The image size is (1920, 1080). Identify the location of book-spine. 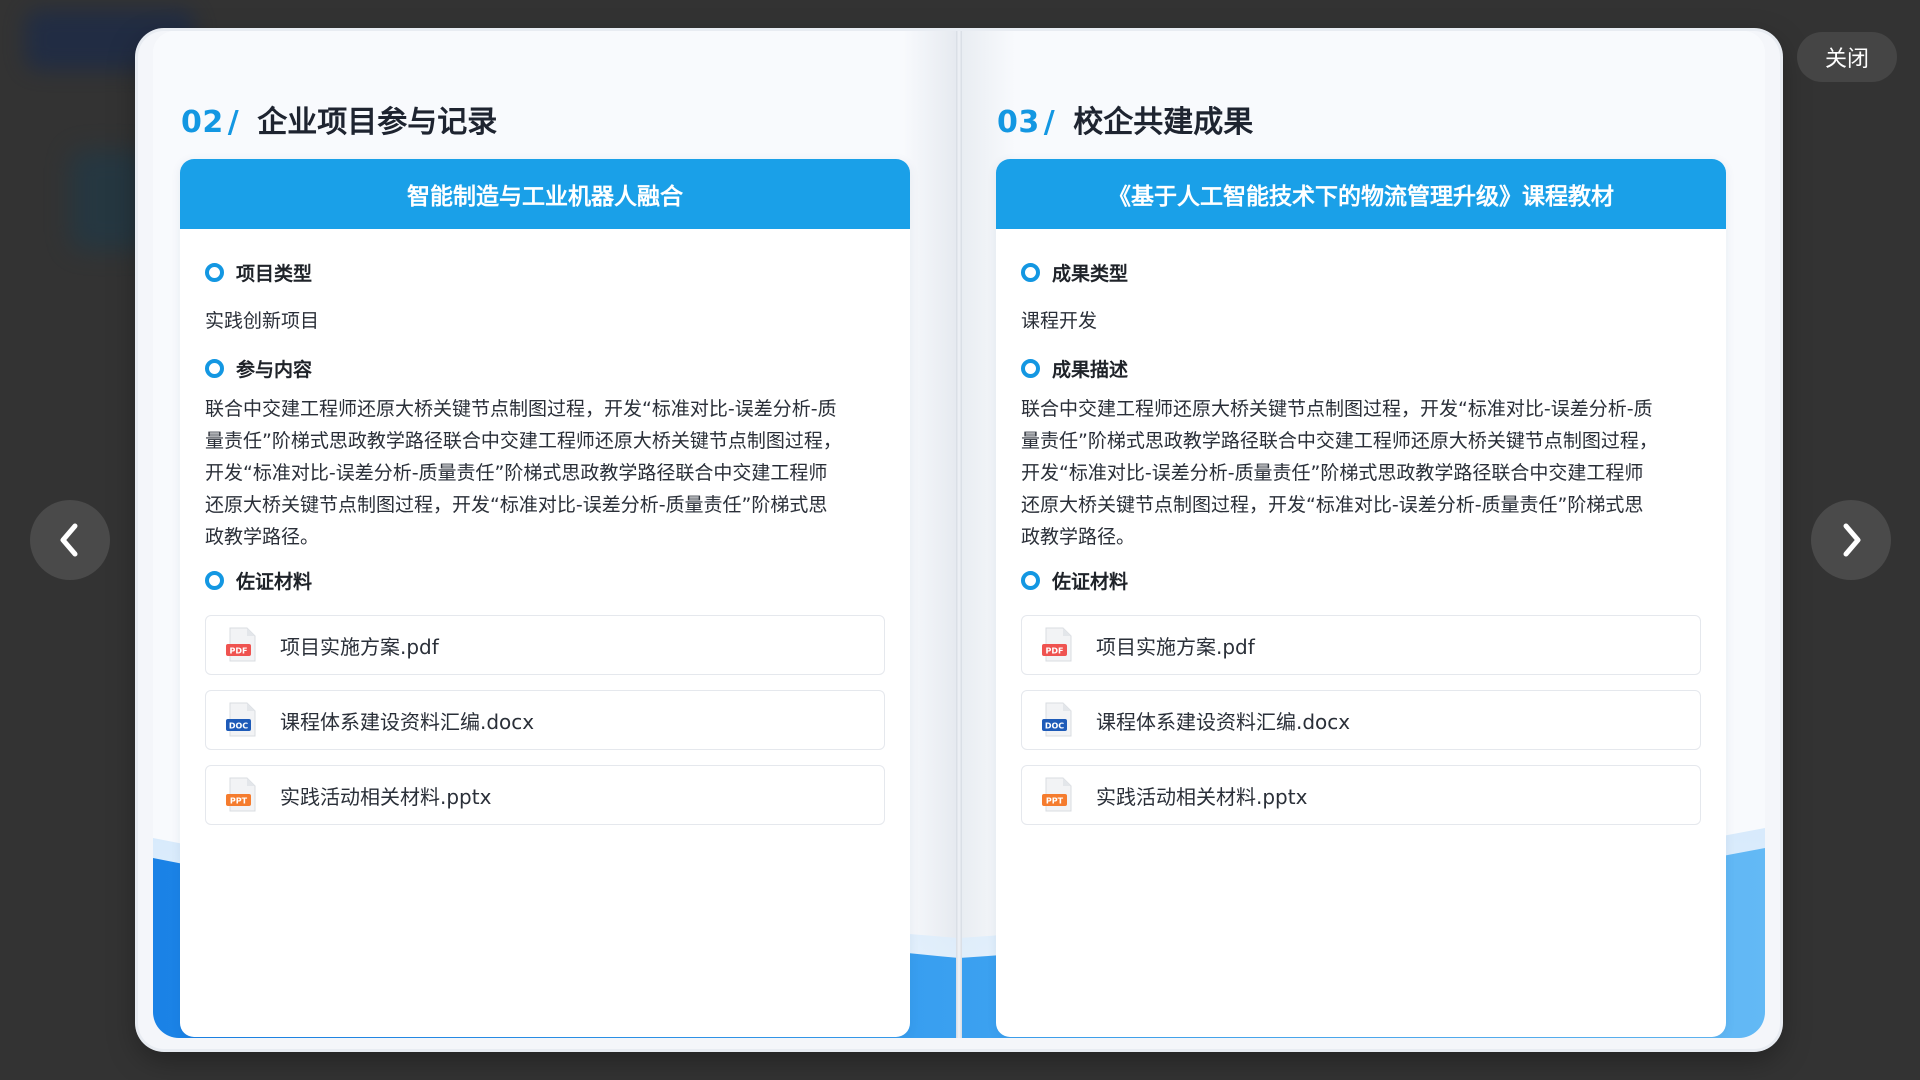
(959, 534).